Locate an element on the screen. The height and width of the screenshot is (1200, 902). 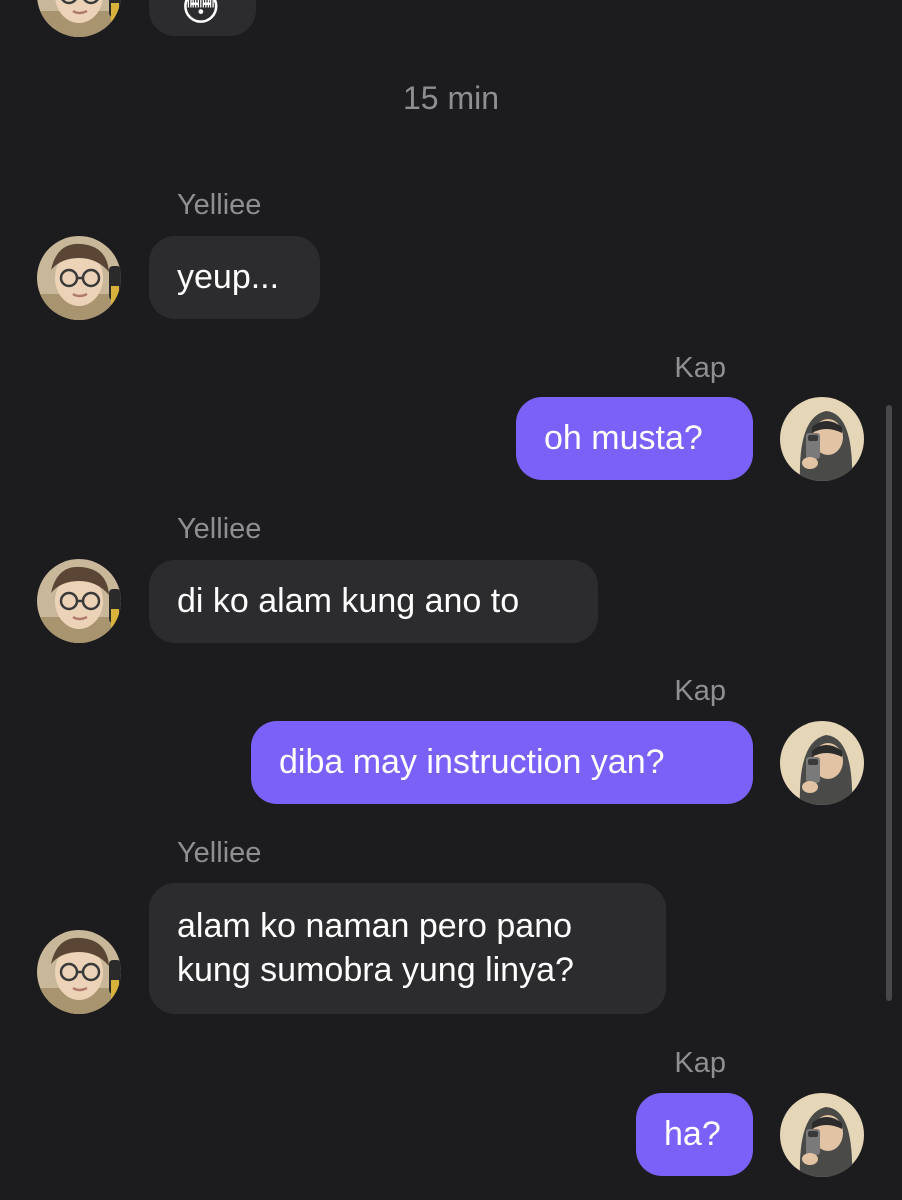
incoming-message-bubble: di ko alam kung ano to is located at coordinates (373, 601).